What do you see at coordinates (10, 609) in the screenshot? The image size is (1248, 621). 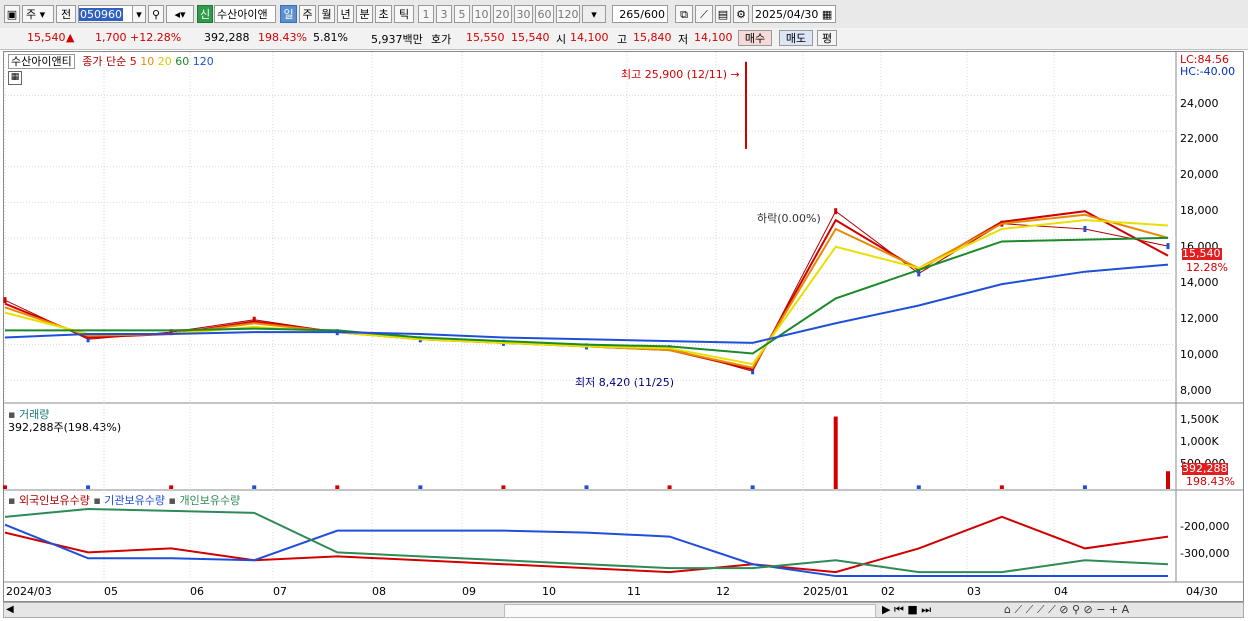 I see `scroll-left-icon: ◀` at bounding box center [10, 609].